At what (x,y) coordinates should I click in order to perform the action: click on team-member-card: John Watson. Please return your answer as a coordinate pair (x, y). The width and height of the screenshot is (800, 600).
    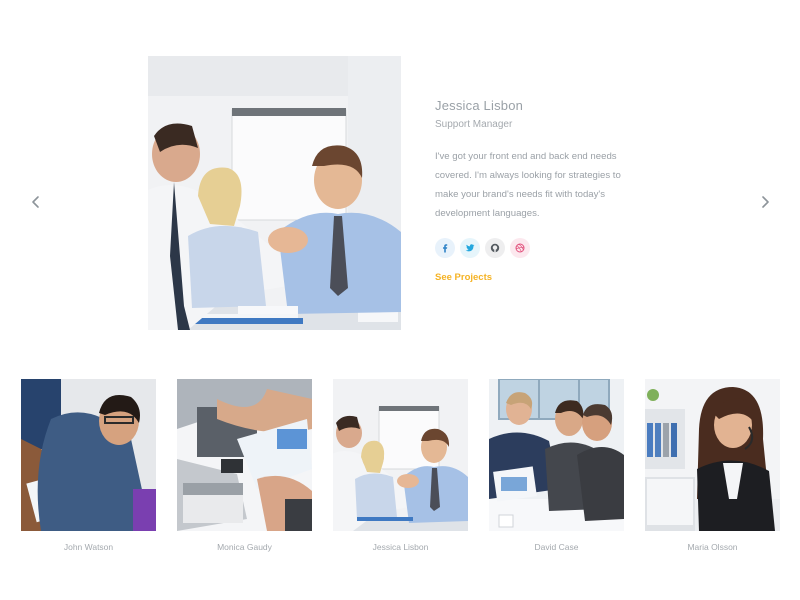
    Looking at the image, I should click on (88, 465).